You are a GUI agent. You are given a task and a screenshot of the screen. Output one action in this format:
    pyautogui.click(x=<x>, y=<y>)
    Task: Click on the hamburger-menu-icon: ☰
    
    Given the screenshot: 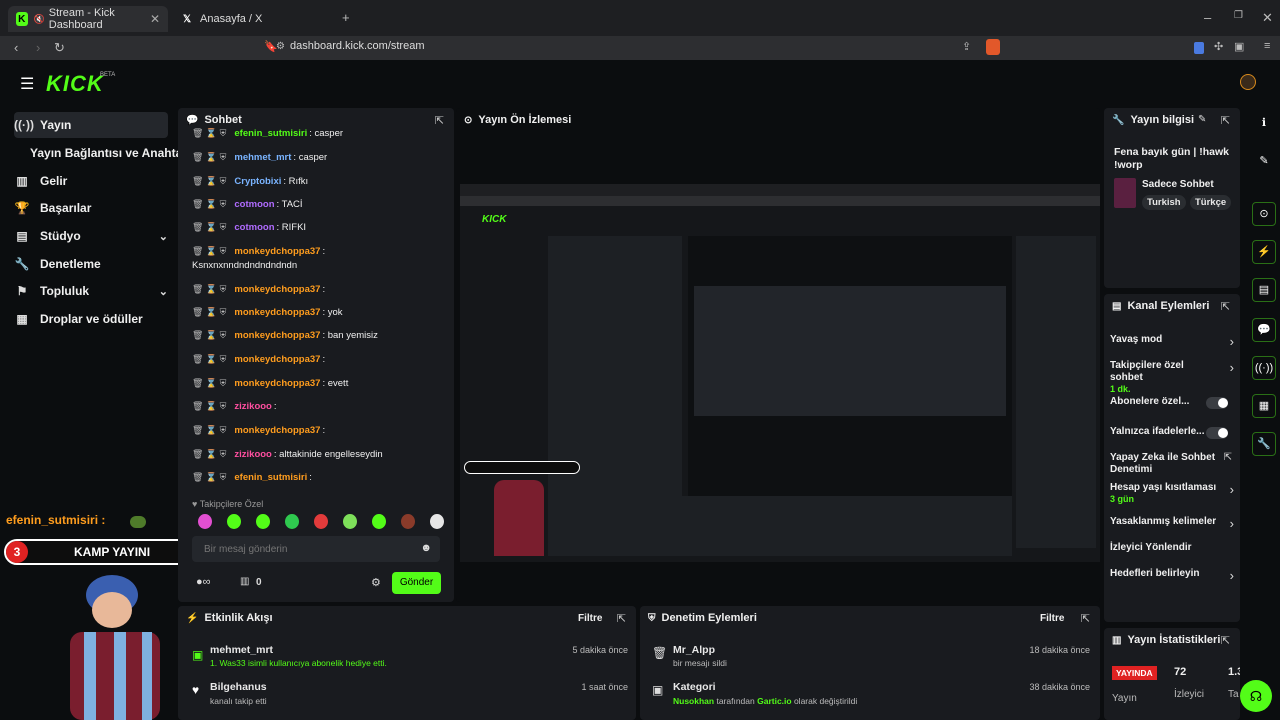 What is the action you would take?
    pyautogui.click(x=27, y=84)
    